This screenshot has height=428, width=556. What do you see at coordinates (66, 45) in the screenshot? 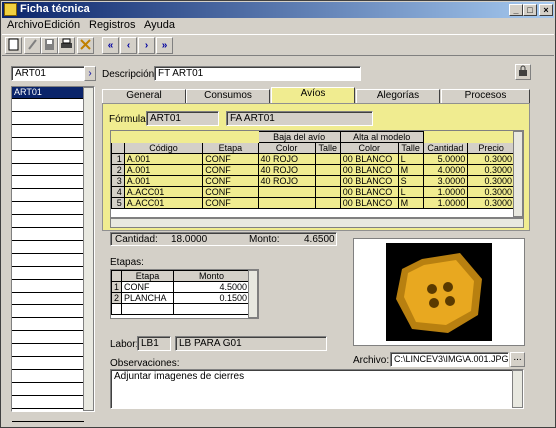
I see `print-icon` at bounding box center [66, 45].